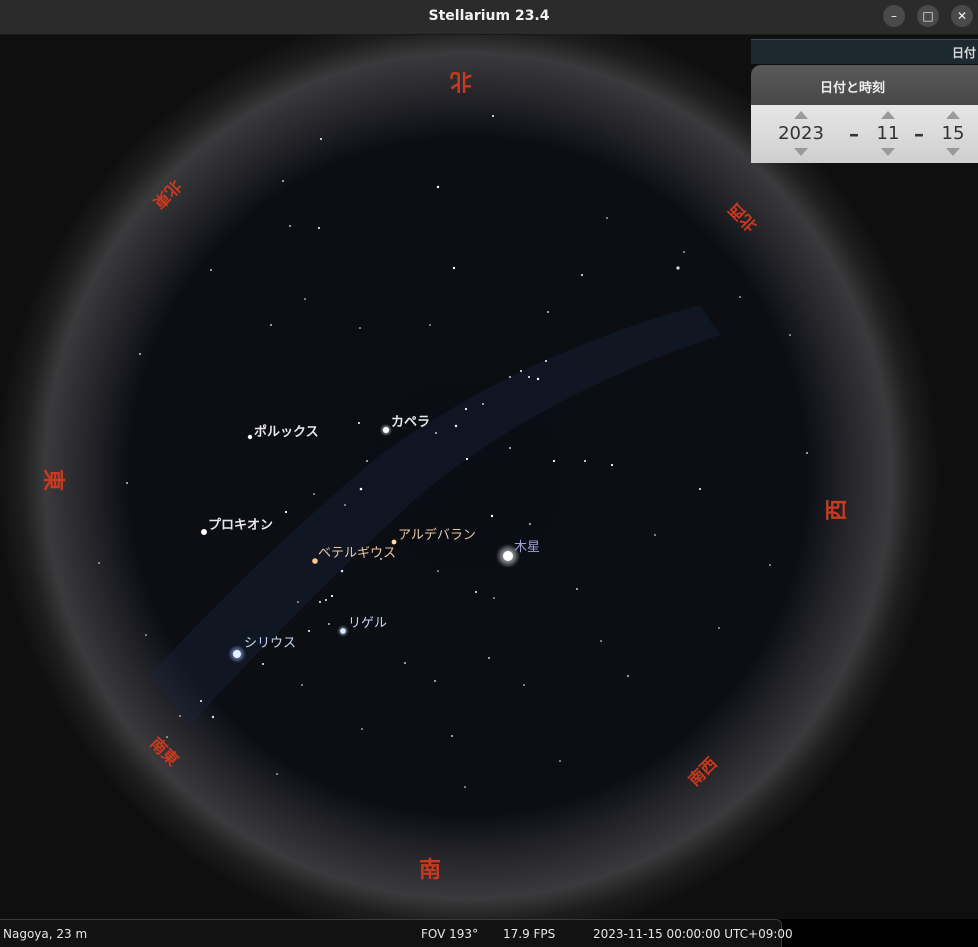 The height and width of the screenshot is (947, 978). Describe the element at coordinates (864, 51) in the screenshot. I see `date-strip: 日付` at that location.